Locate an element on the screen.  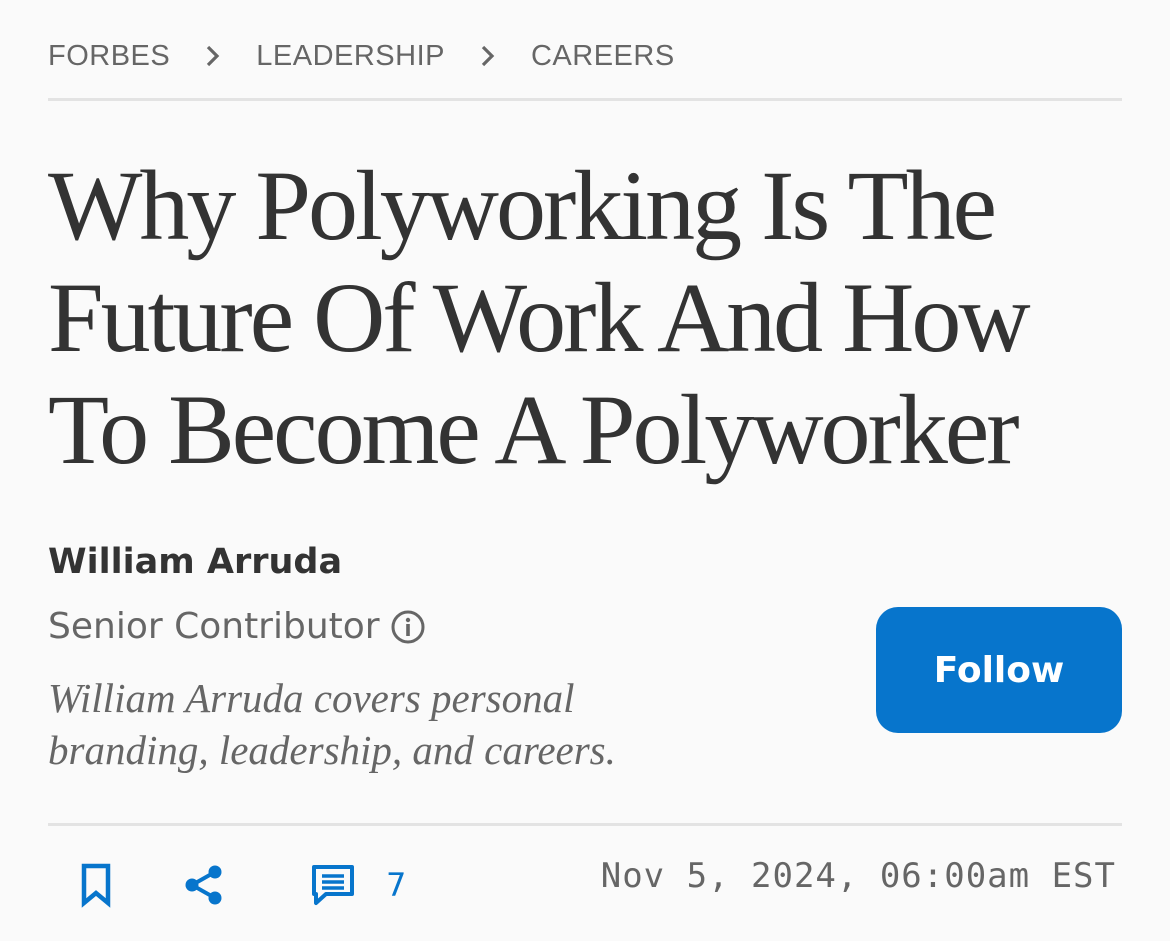
share-button is located at coordinates (204, 885).